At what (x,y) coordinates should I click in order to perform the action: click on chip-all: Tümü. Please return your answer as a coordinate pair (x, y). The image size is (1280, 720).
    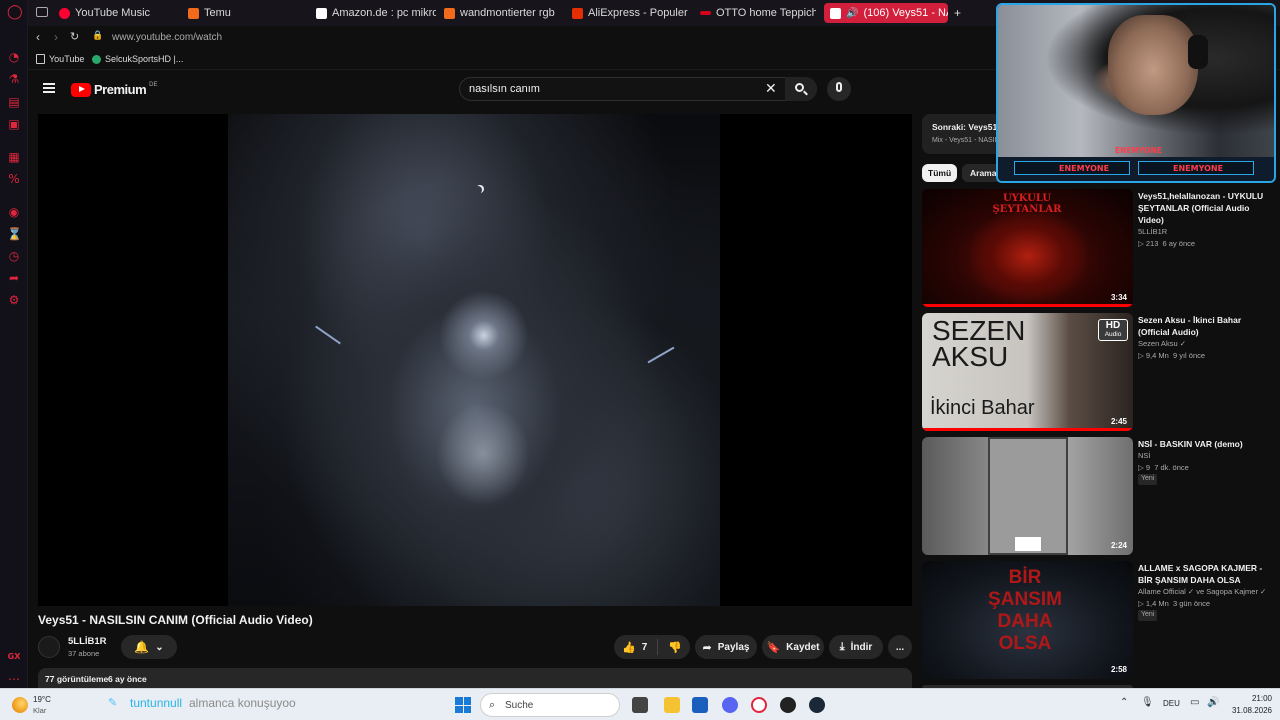
    Looking at the image, I should click on (940, 173).